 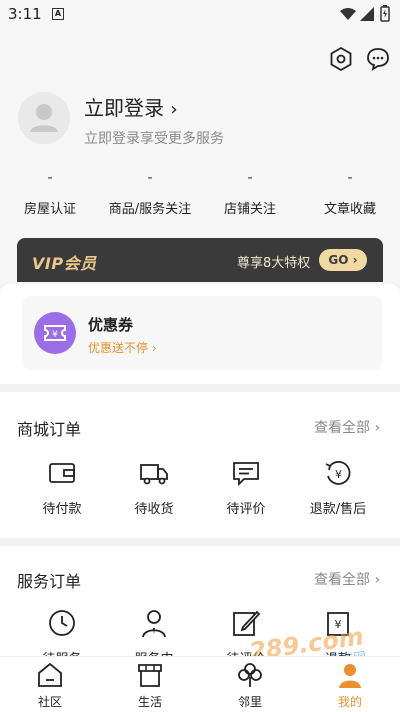 What do you see at coordinates (62, 487) in the screenshot?
I see `order-pending-payment: 待付款` at bounding box center [62, 487].